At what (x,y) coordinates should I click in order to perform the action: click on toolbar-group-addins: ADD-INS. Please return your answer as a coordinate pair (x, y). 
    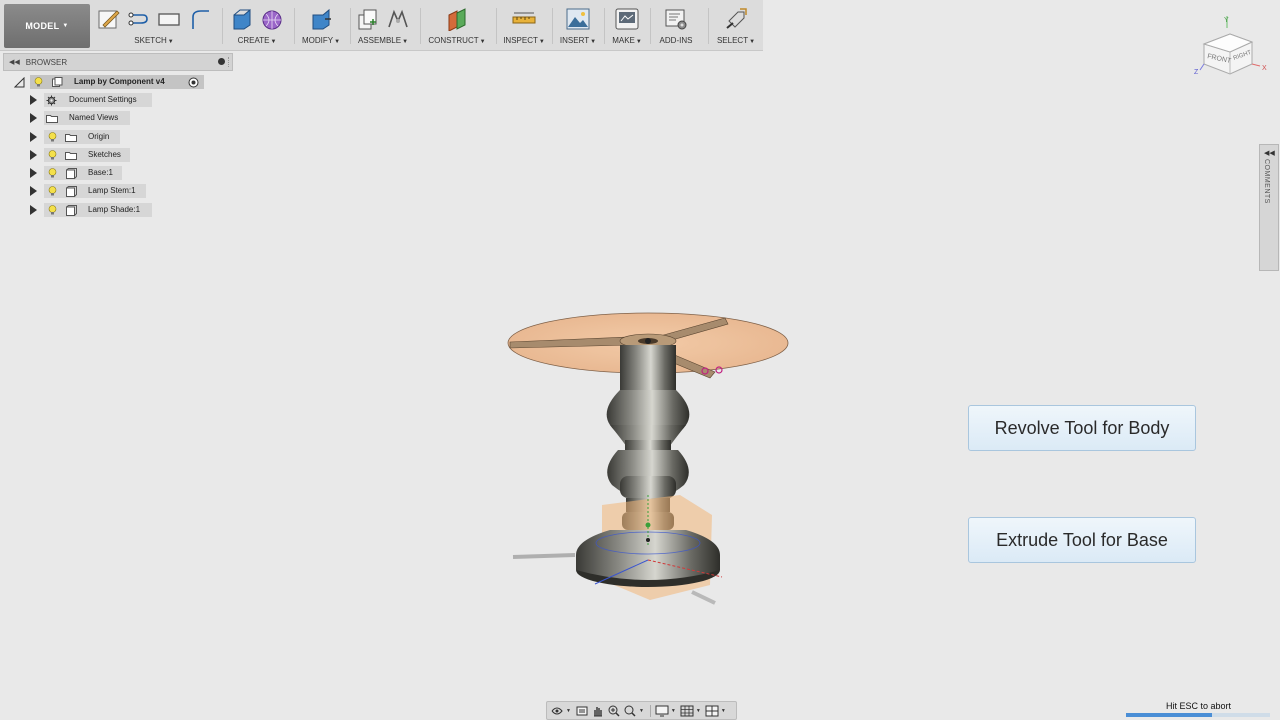
    Looking at the image, I should click on (676, 26).